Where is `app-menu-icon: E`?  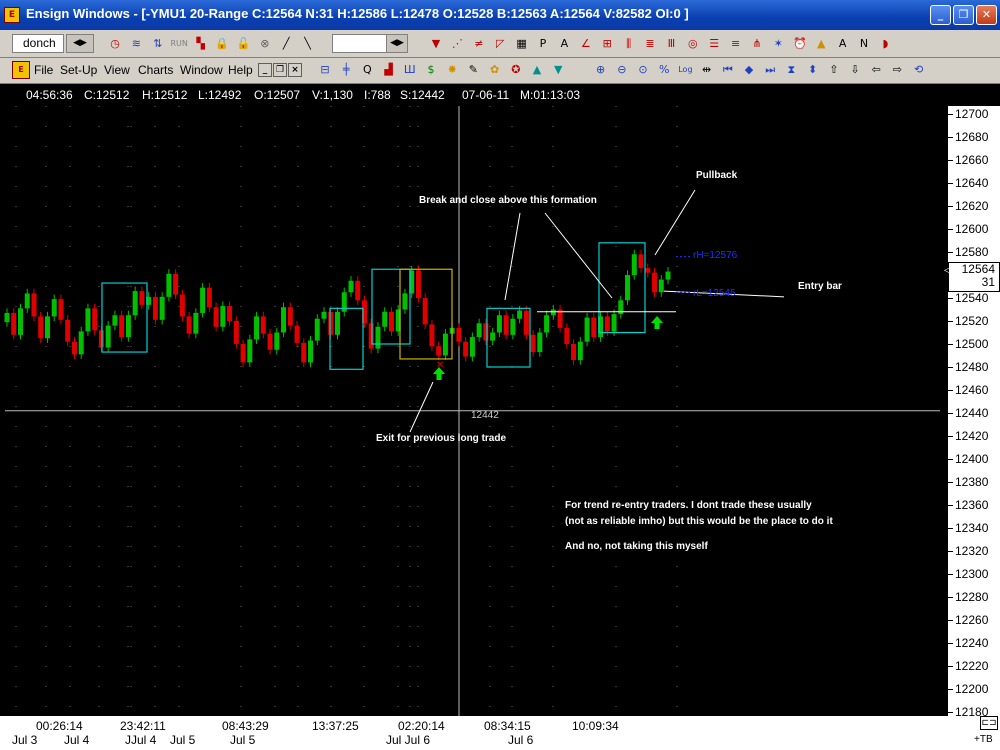
app-menu-icon: E is located at coordinates (21, 70).